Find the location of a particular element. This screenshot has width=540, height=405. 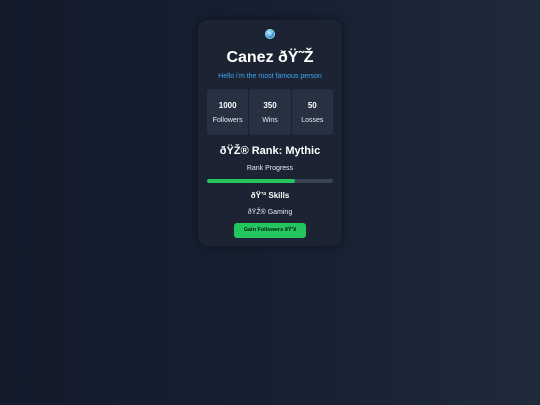

rank-progress-fill is located at coordinates (251, 181).